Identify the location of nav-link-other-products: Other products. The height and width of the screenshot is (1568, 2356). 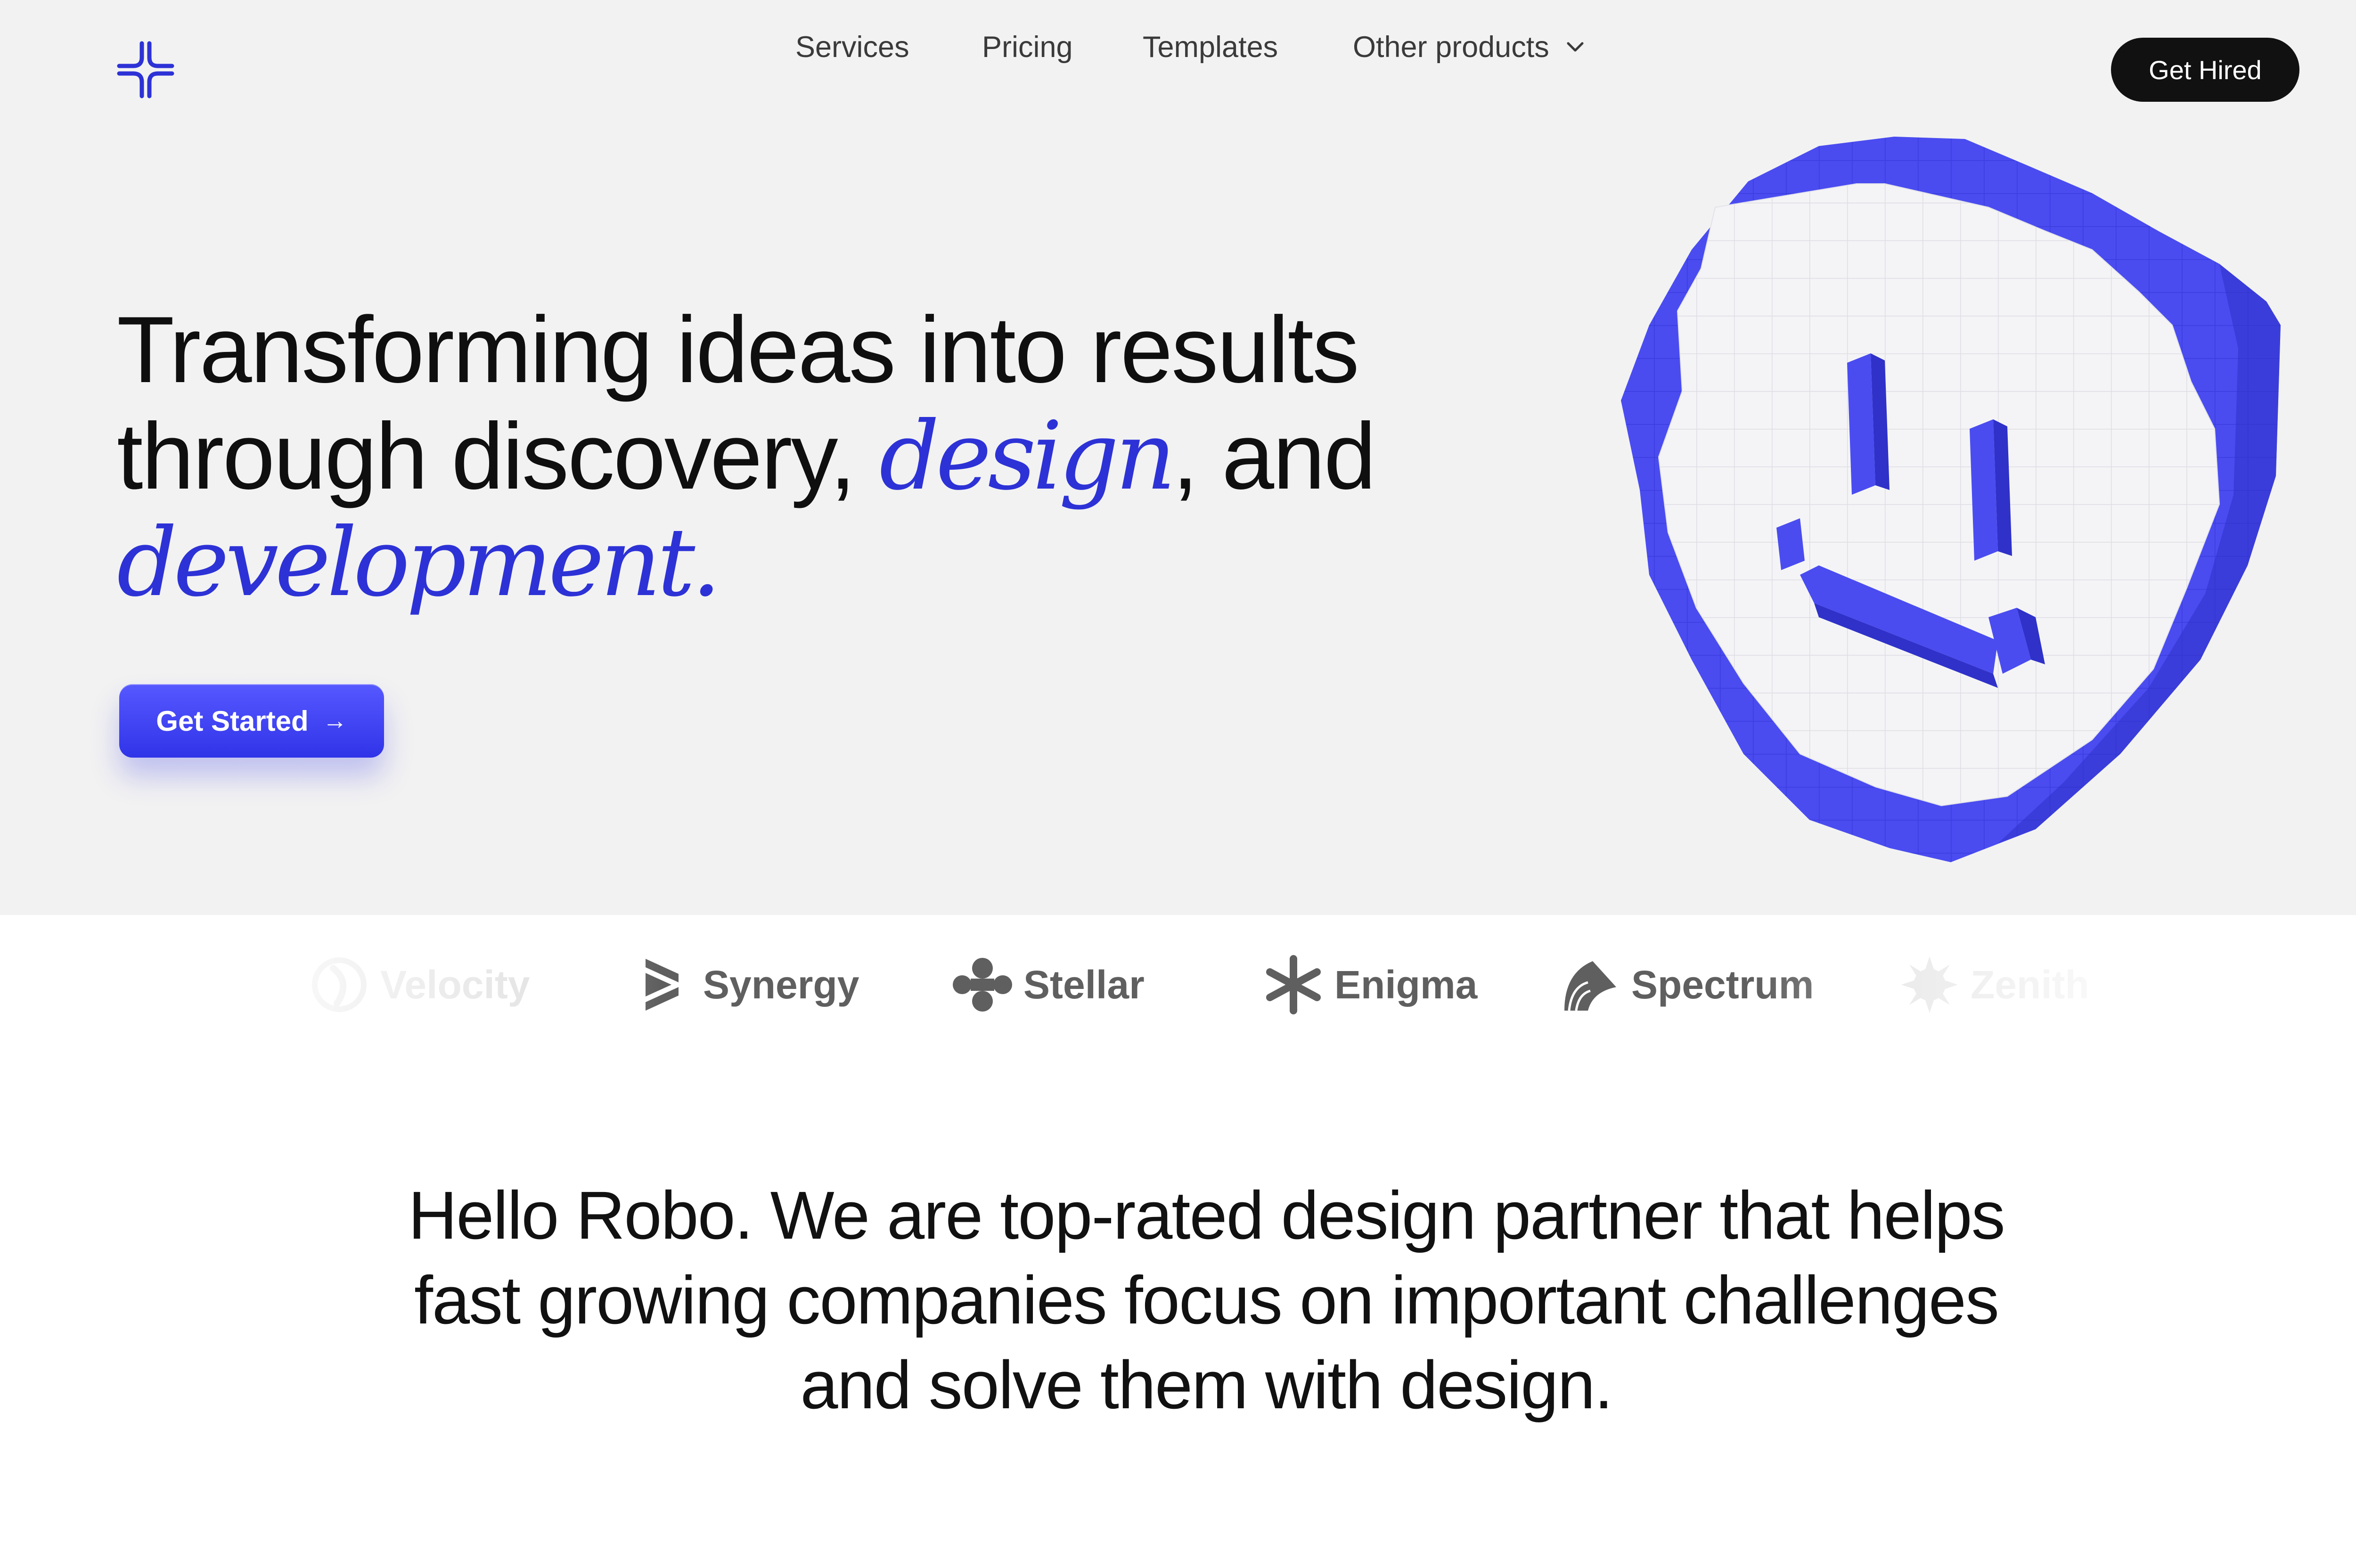
(1470, 48).